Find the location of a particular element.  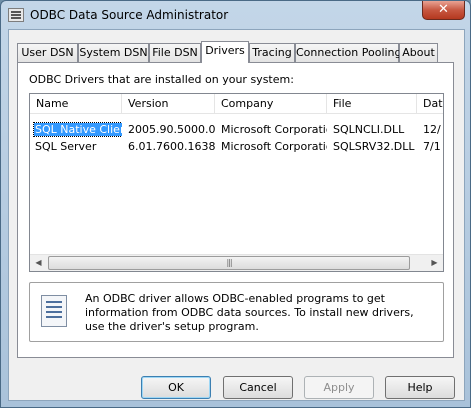

cell-version: 6.01.7600.16385 is located at coordinates (171, 146).